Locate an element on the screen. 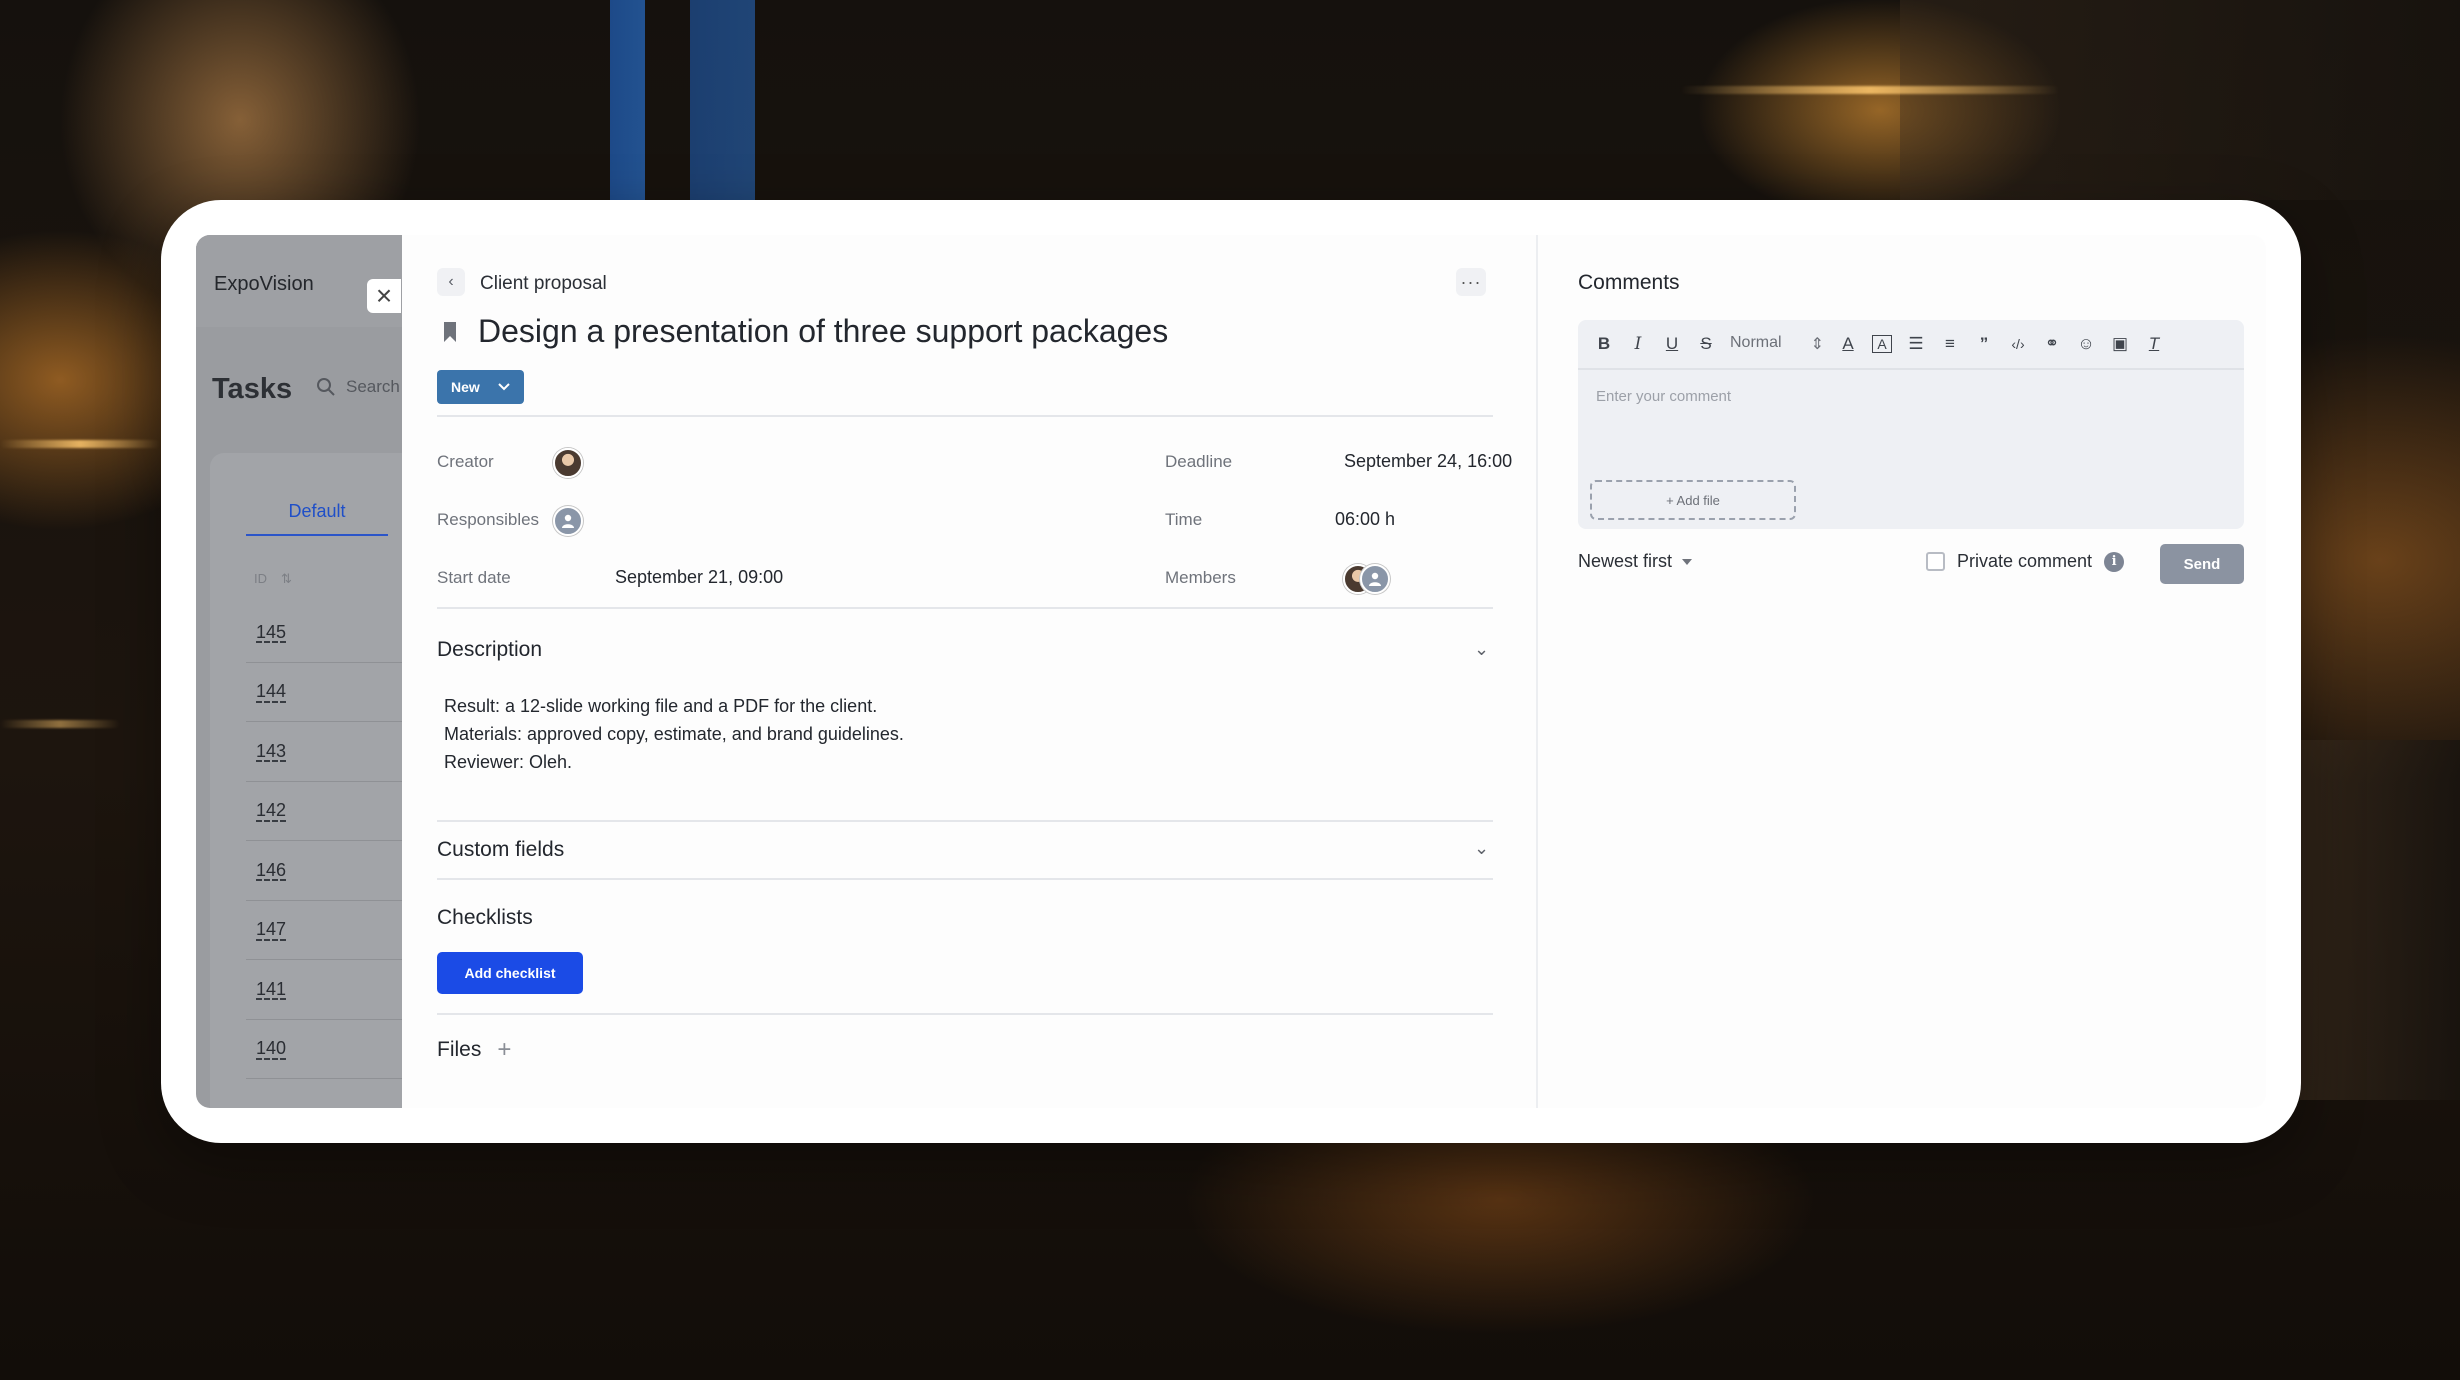 The height and width of the screenshot is (1380, 2460). checklists-header: Checklists is located at coordinates (485, 917).